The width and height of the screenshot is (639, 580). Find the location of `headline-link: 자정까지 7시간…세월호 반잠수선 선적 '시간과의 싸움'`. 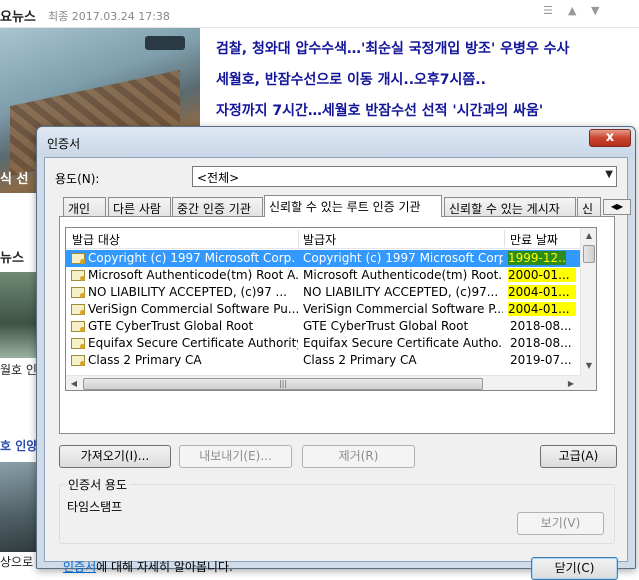

headline-link: 자정까지 7시간…세월호 반잠수선 선적 '시간과의 싸움' is located at coordinates (379, 110).